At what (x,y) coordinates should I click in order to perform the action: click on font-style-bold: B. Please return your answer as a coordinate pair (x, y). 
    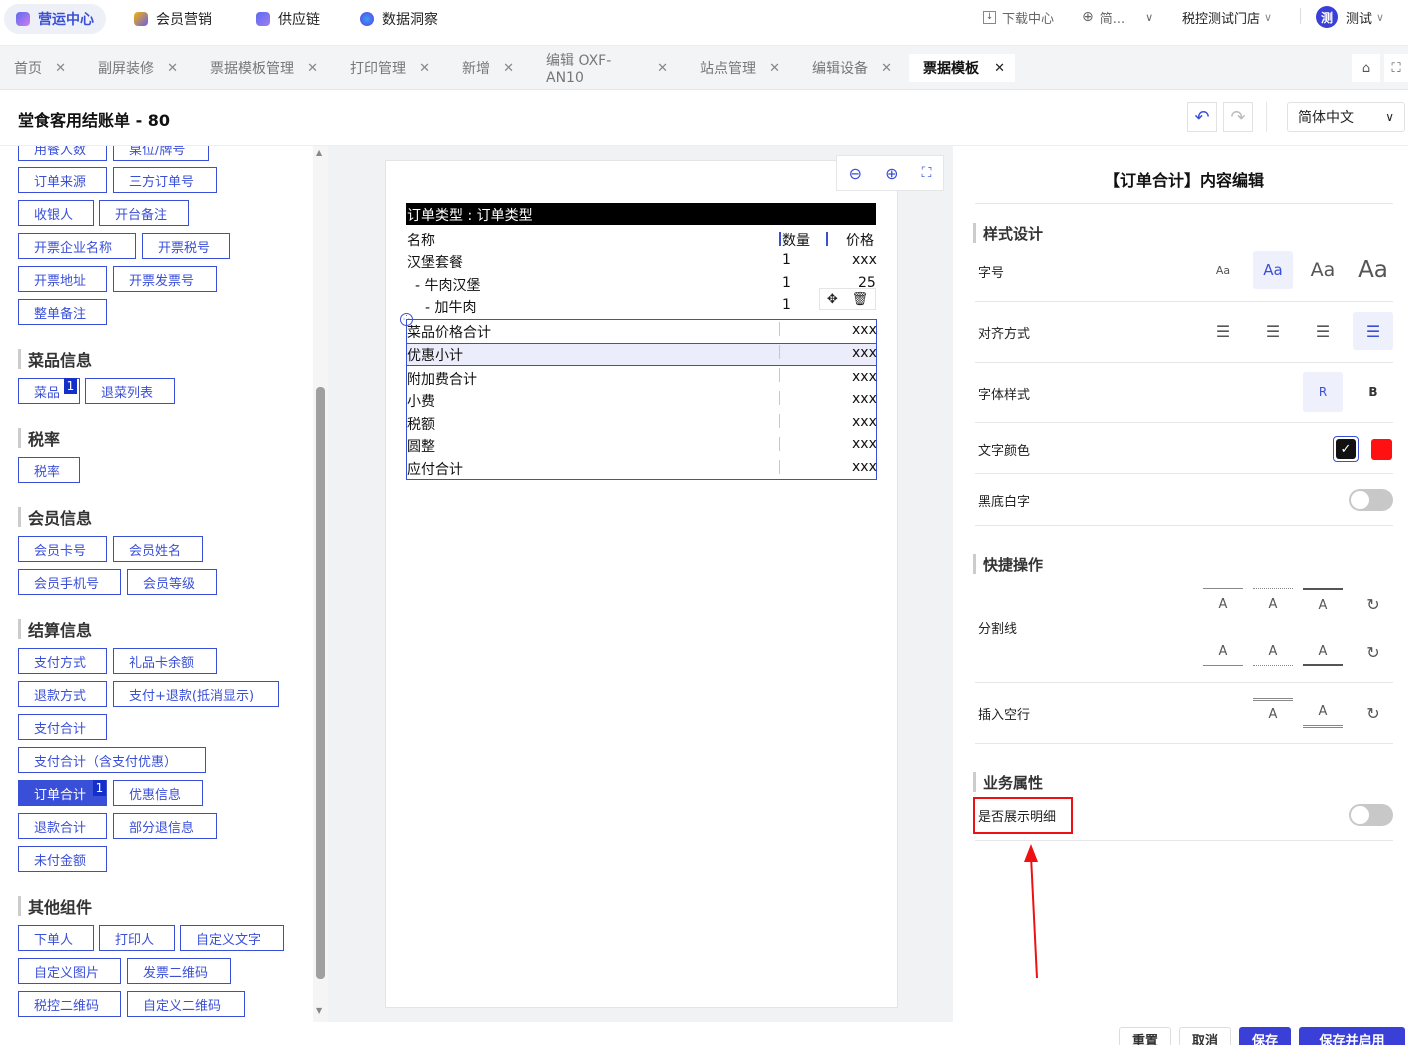
    Looking at the image, I should click on (1373, 392).